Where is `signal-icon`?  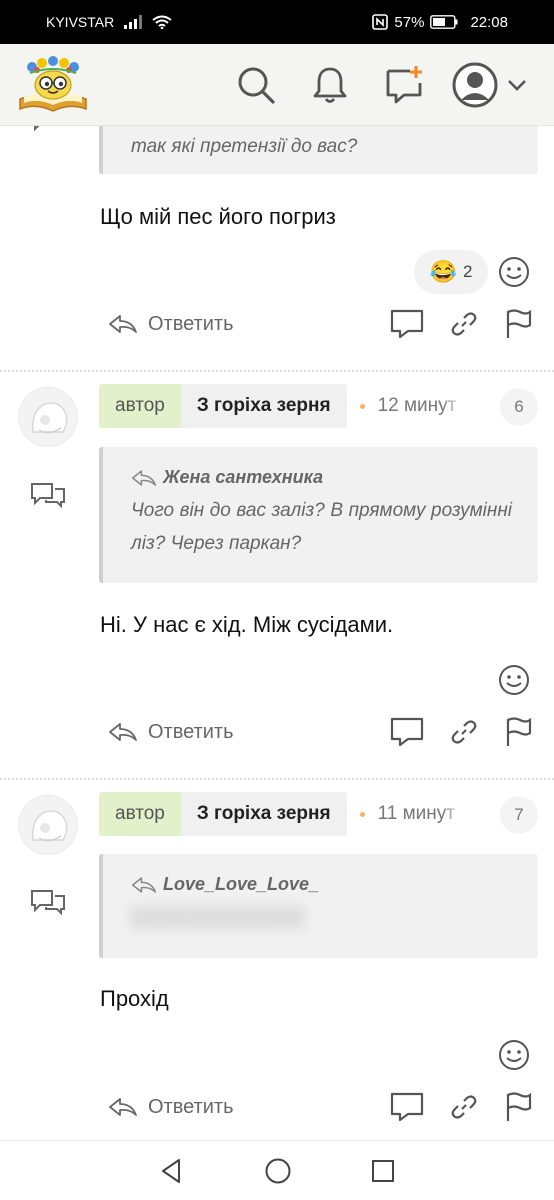 signal-icon is located at coordinates (133, 22).